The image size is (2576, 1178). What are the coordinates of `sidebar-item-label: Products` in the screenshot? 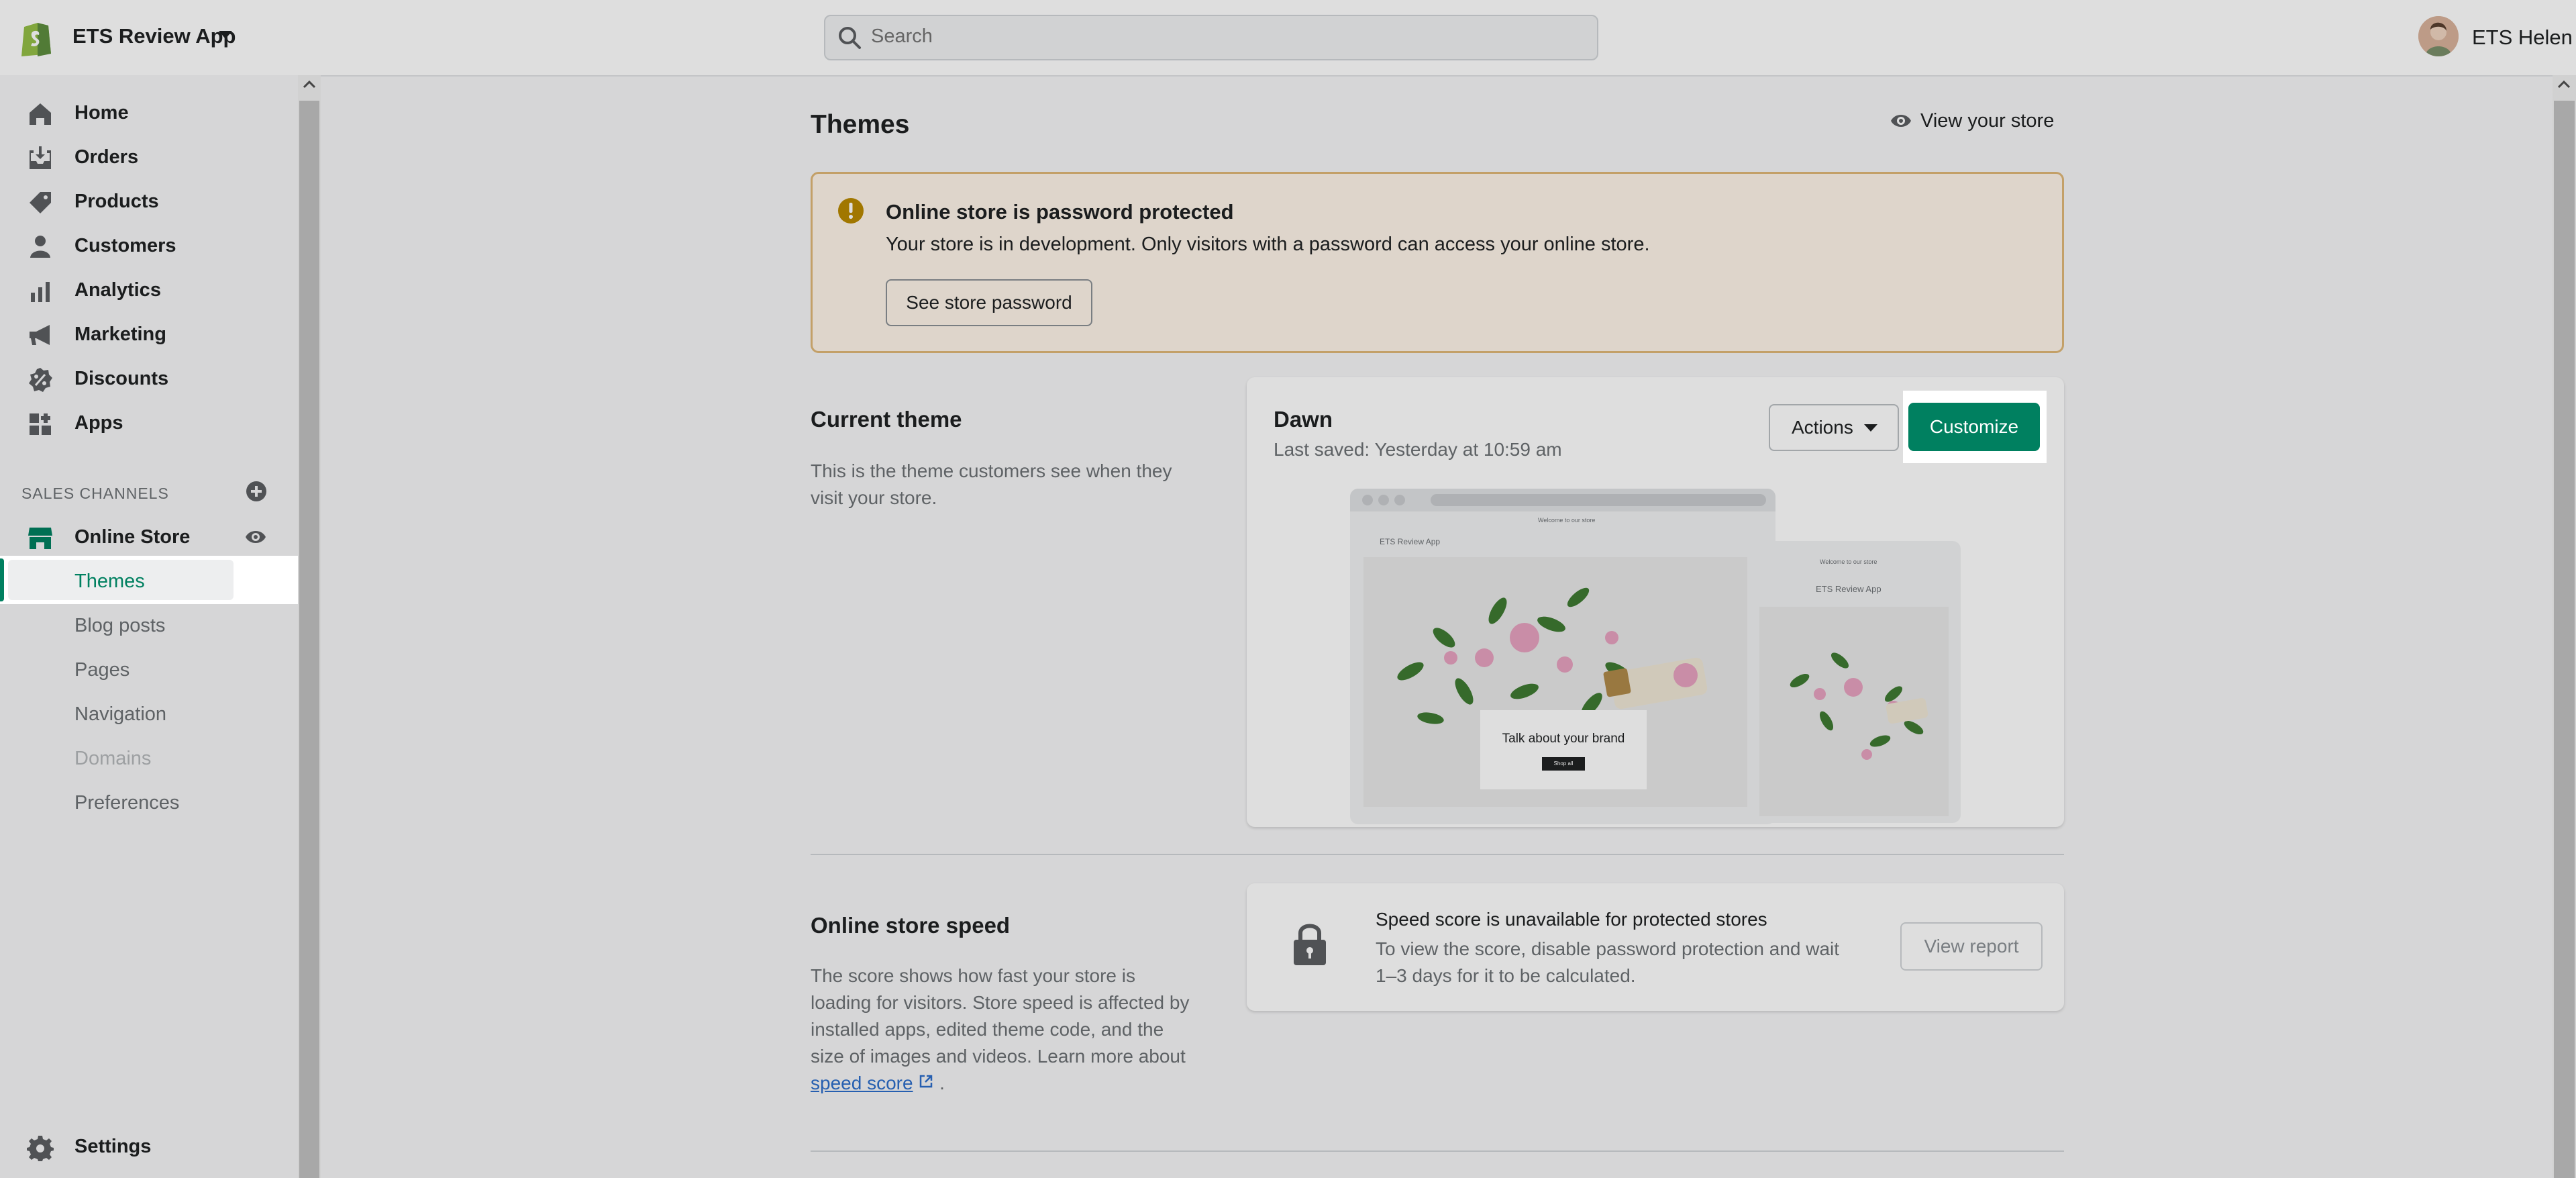 It's located at (116, 201).